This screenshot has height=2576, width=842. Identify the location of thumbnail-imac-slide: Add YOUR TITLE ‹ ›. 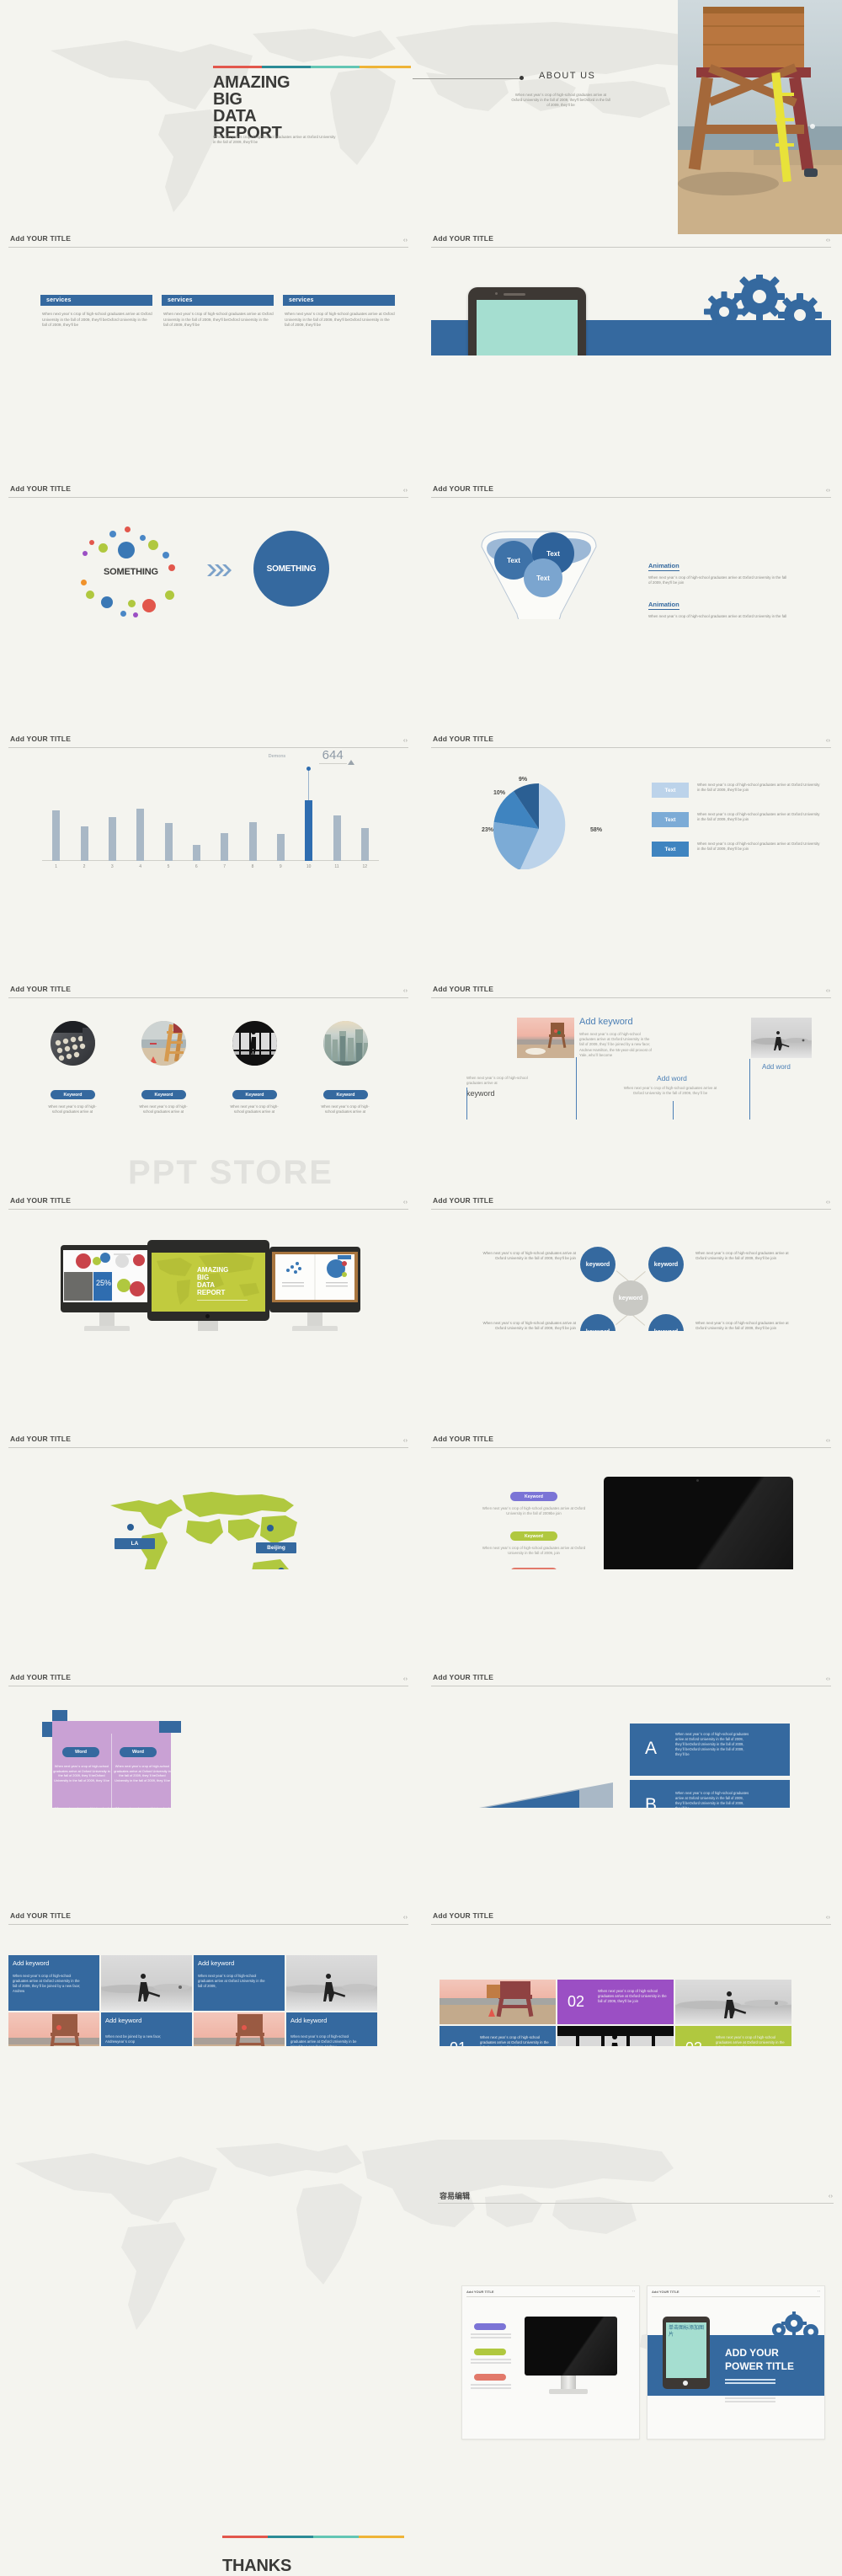
(550, 2362).